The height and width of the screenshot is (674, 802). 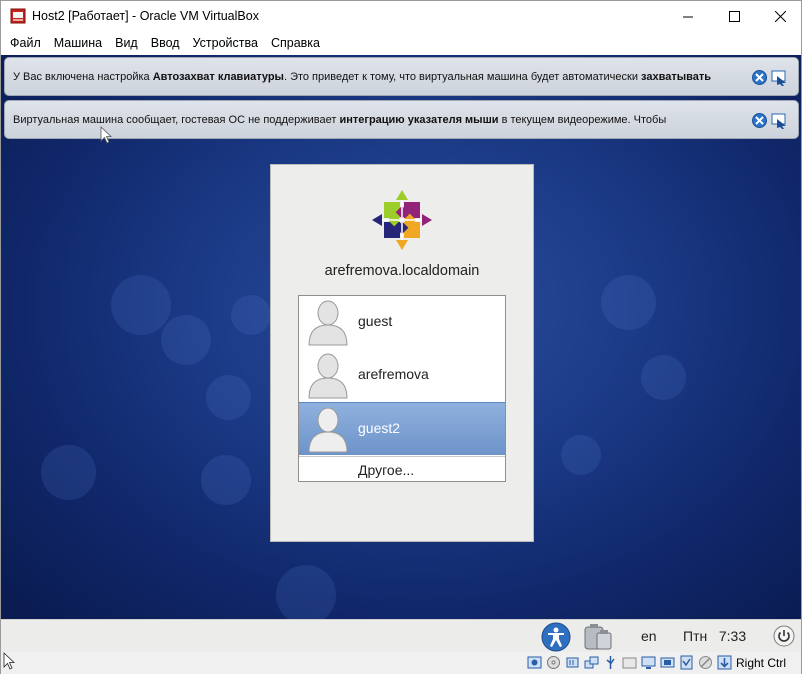 What do you see at coordinates (705, 662) in the screenshot?
I see `mouse-integration-icon` at bounding box center [705, 662].